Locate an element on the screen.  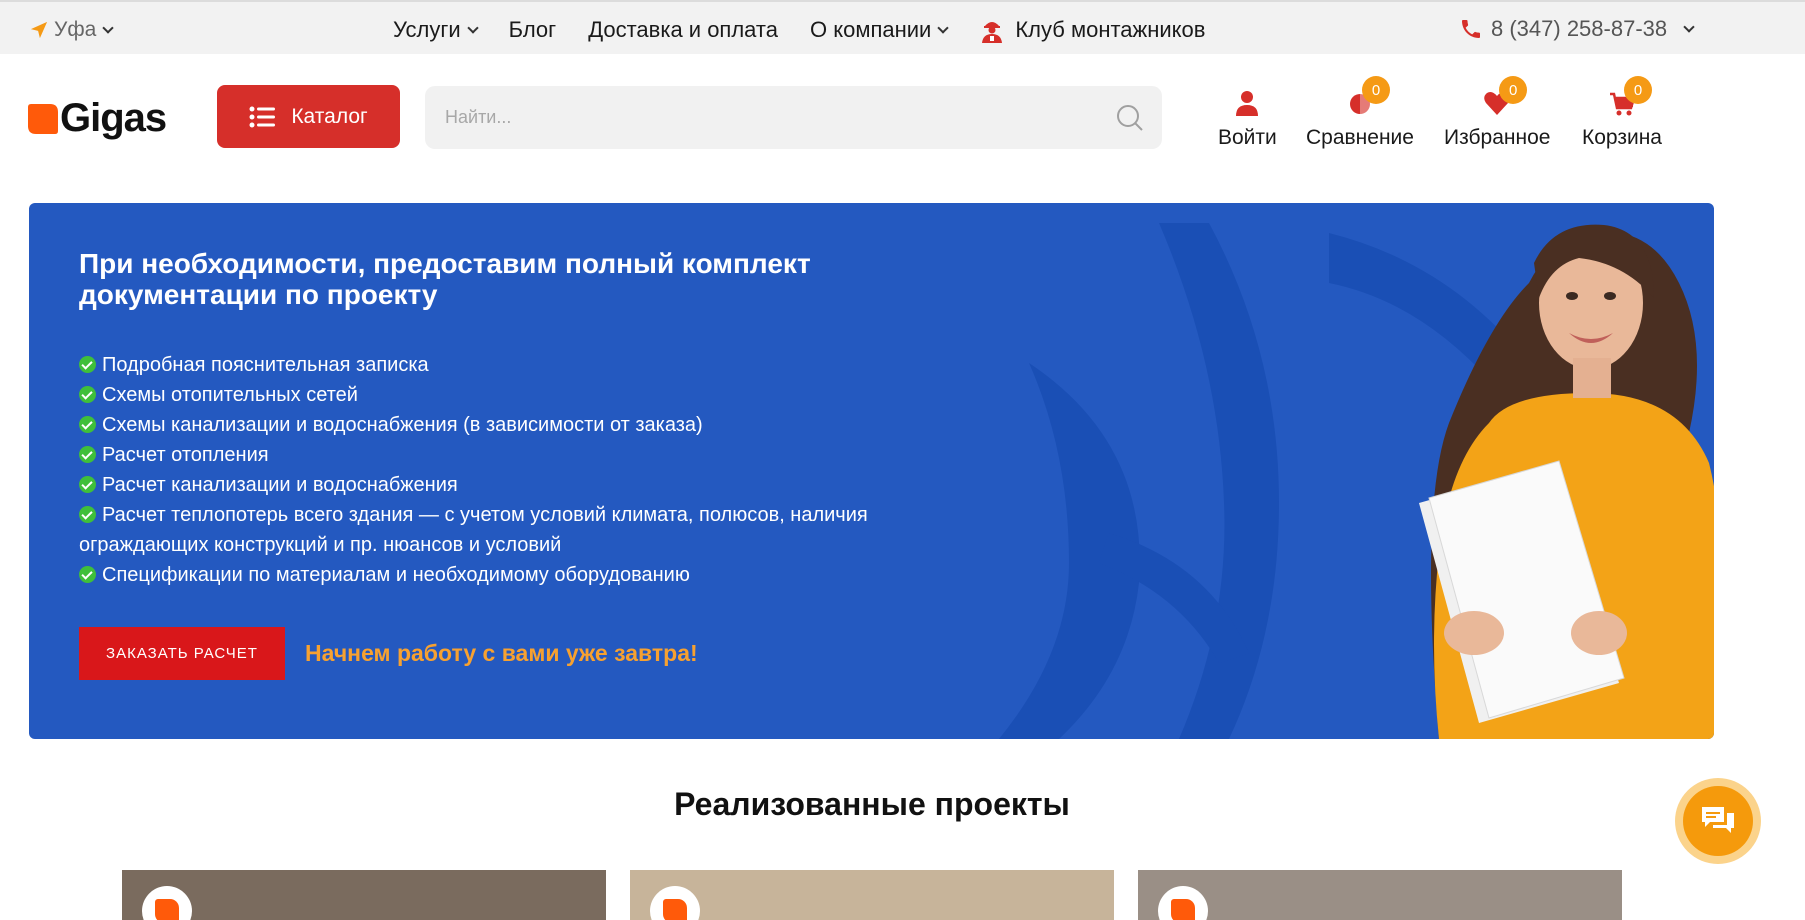
nav-services: Услуги is located at coordinates (436, 30).